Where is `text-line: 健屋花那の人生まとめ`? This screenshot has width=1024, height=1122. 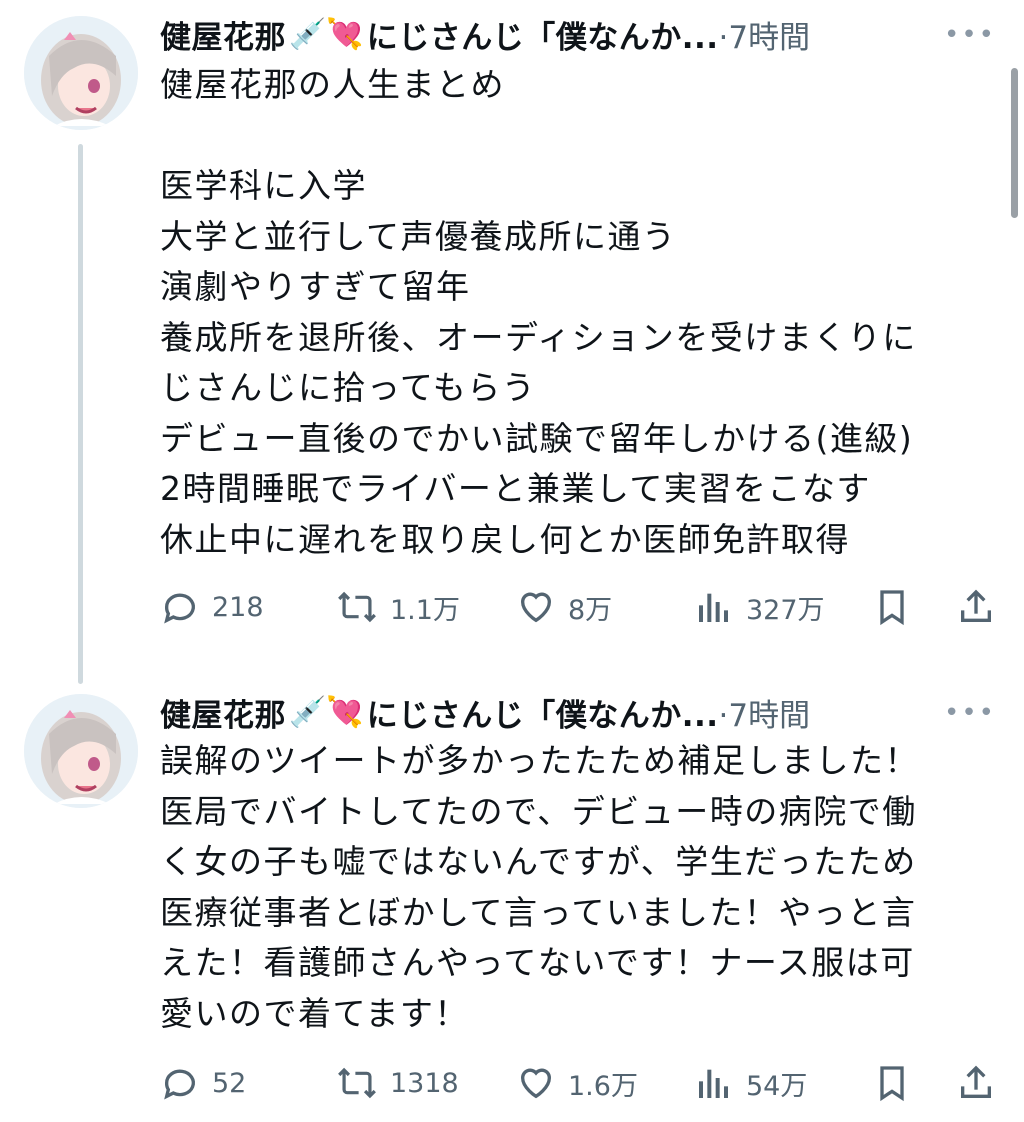
text-line: 健屋花那の人生まとめ is located at coordinates (332, 84).